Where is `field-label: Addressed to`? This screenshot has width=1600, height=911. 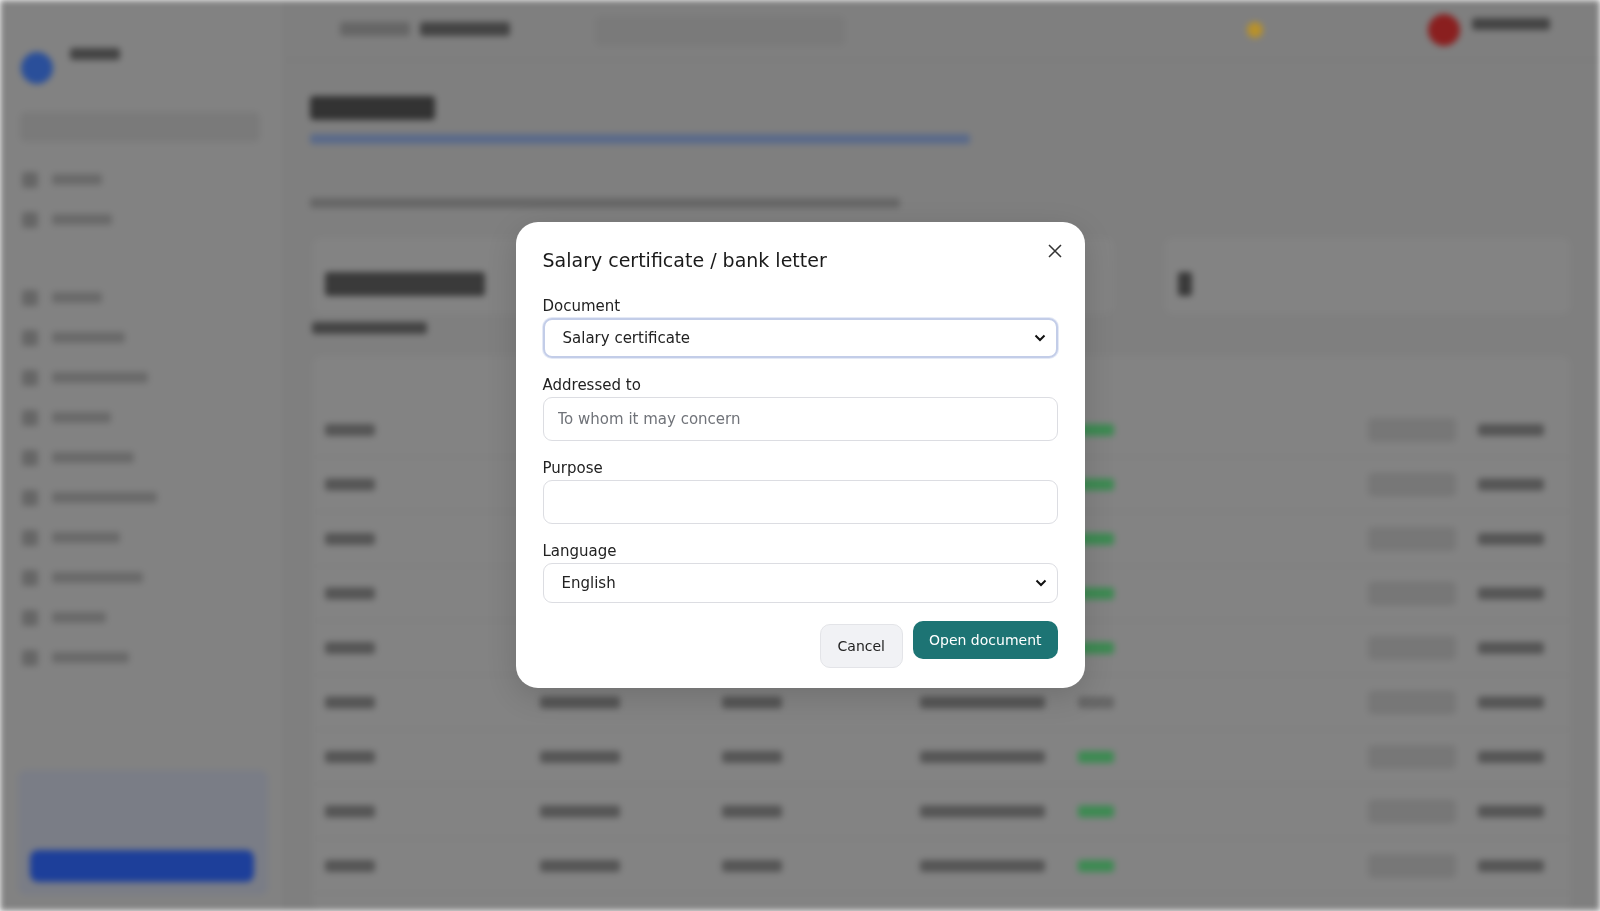
field-label: Addressed to is located at coordinates (592, 385).